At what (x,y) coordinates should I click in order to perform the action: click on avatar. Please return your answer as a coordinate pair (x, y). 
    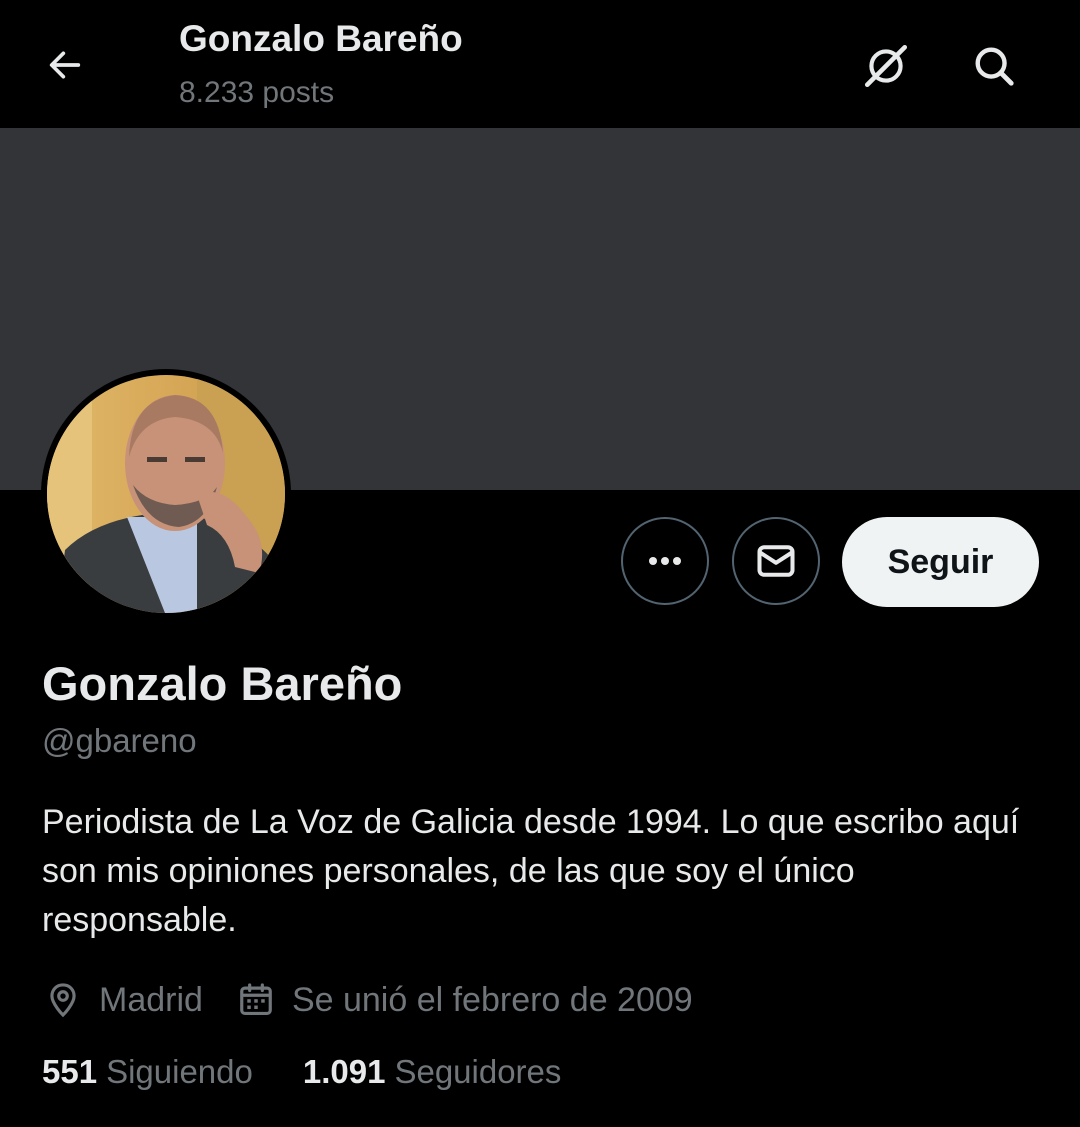
    Looking at the image, I should click on (166, 494).